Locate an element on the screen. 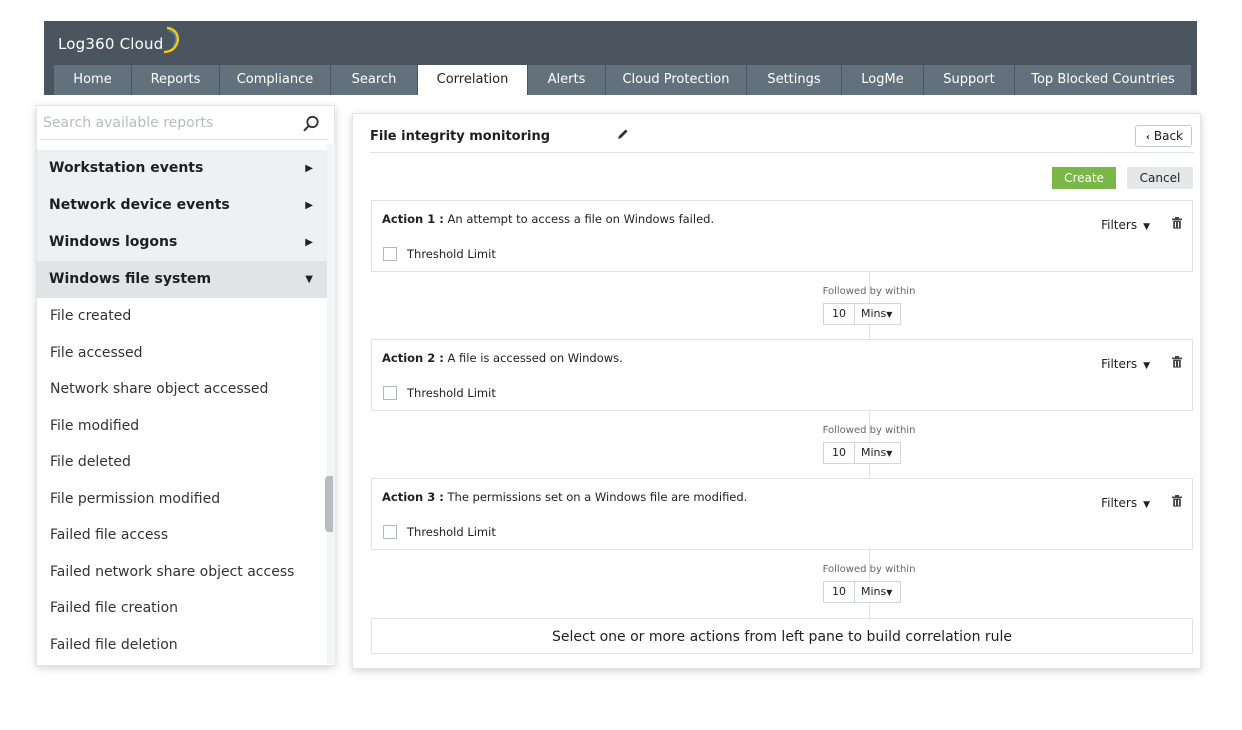 The height and width of the screenshot is (730, 1242). report-item: Network share object accessed is located at coordinates (182, 389).